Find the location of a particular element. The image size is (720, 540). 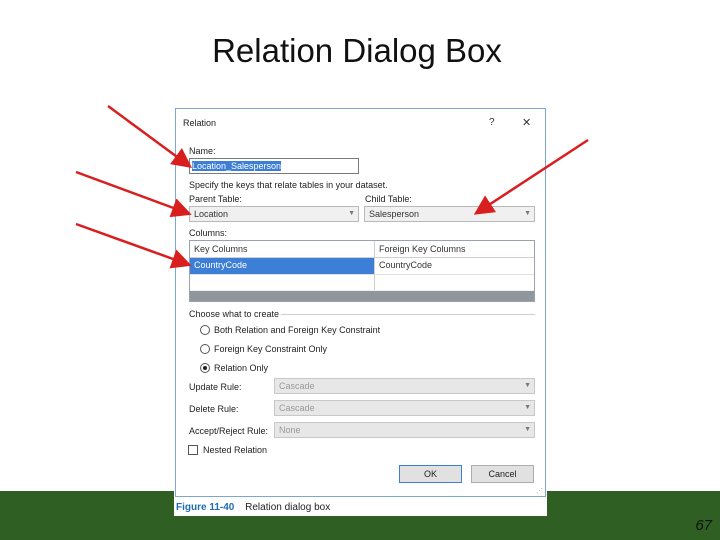

help-icon: ? is located at coordinates (492, 122).